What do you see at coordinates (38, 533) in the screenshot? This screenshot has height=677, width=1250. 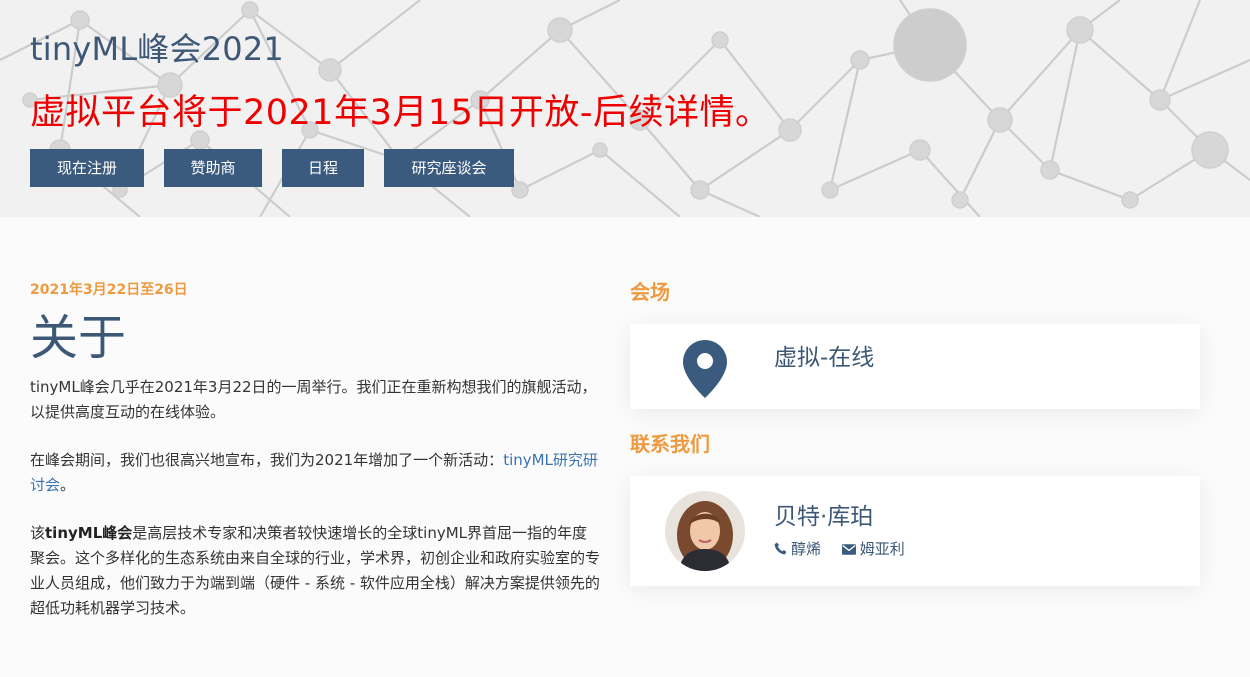 I see `about-paragraph-3-prefix: 该` at bounding box center [38, 533].